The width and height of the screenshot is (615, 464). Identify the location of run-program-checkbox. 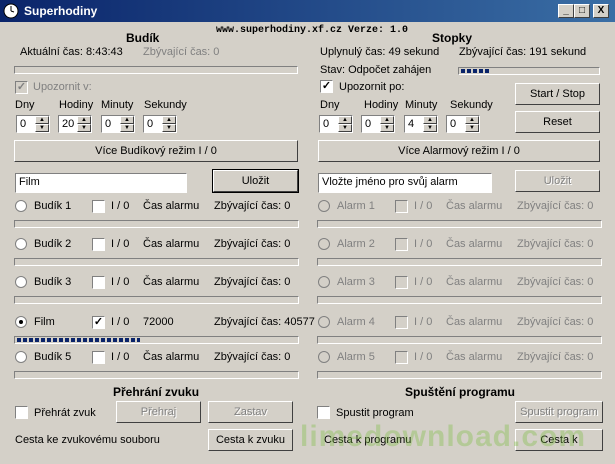
(323, 412).